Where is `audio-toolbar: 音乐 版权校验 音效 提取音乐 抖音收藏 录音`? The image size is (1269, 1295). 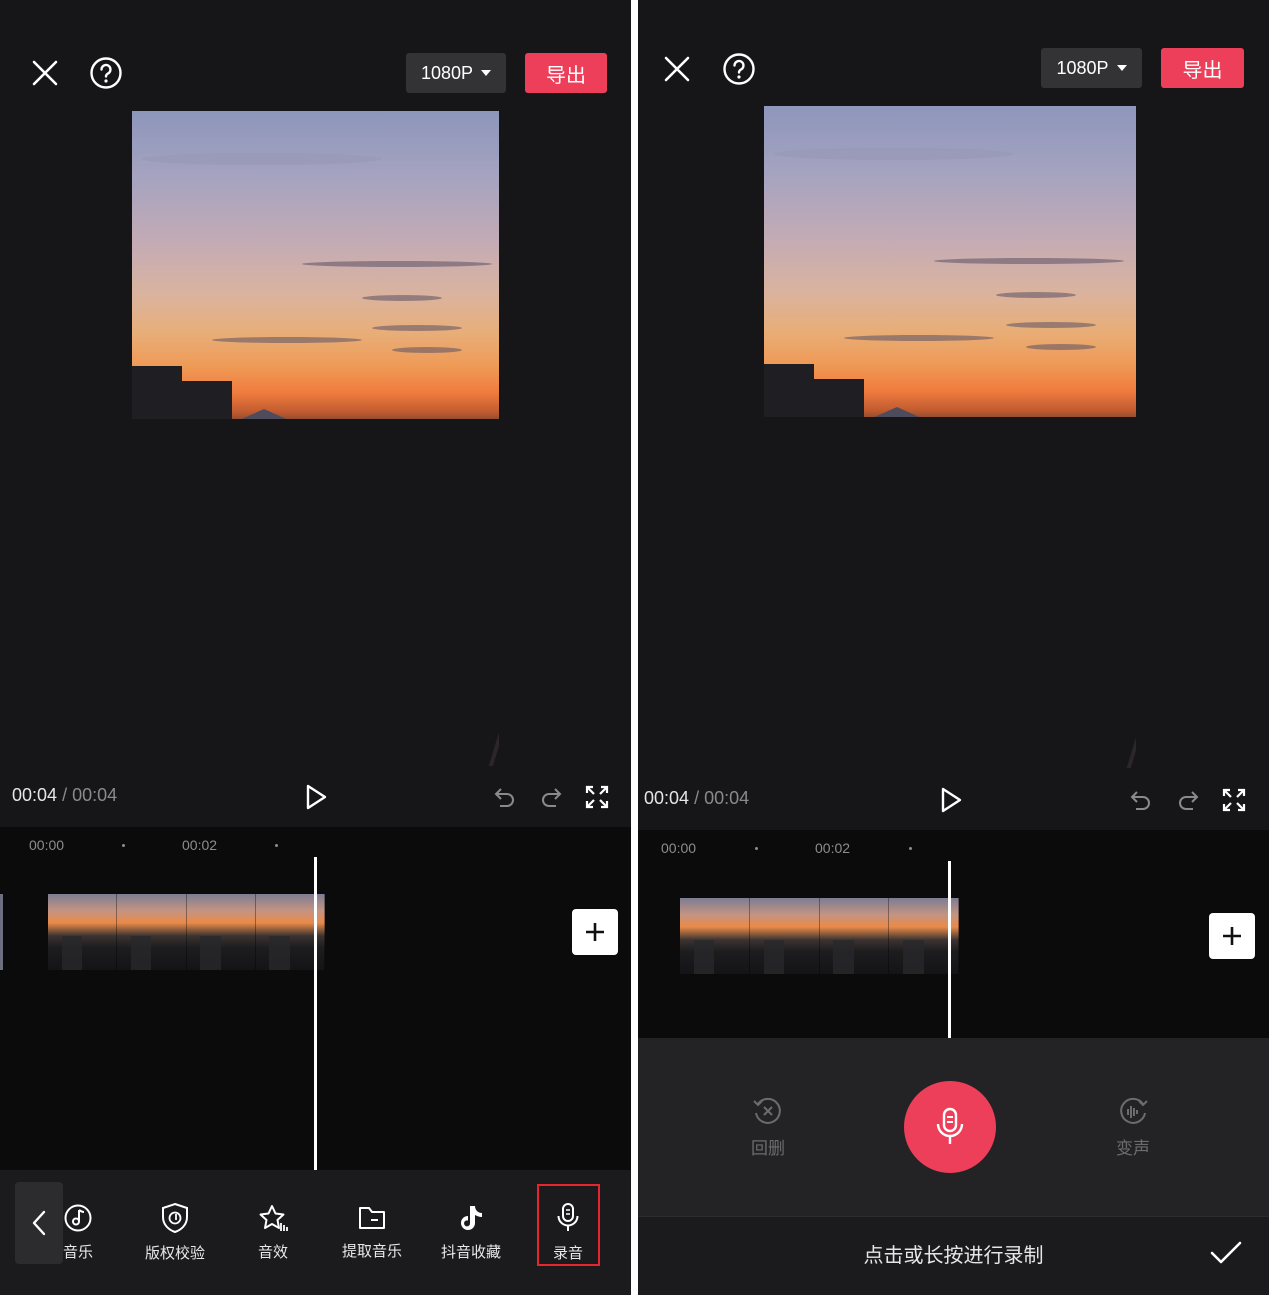
audio-toolbar: 音乐 版权校验 音效 提取音乐 抖音收藏 录音 is located at coordinates (315, 1232).